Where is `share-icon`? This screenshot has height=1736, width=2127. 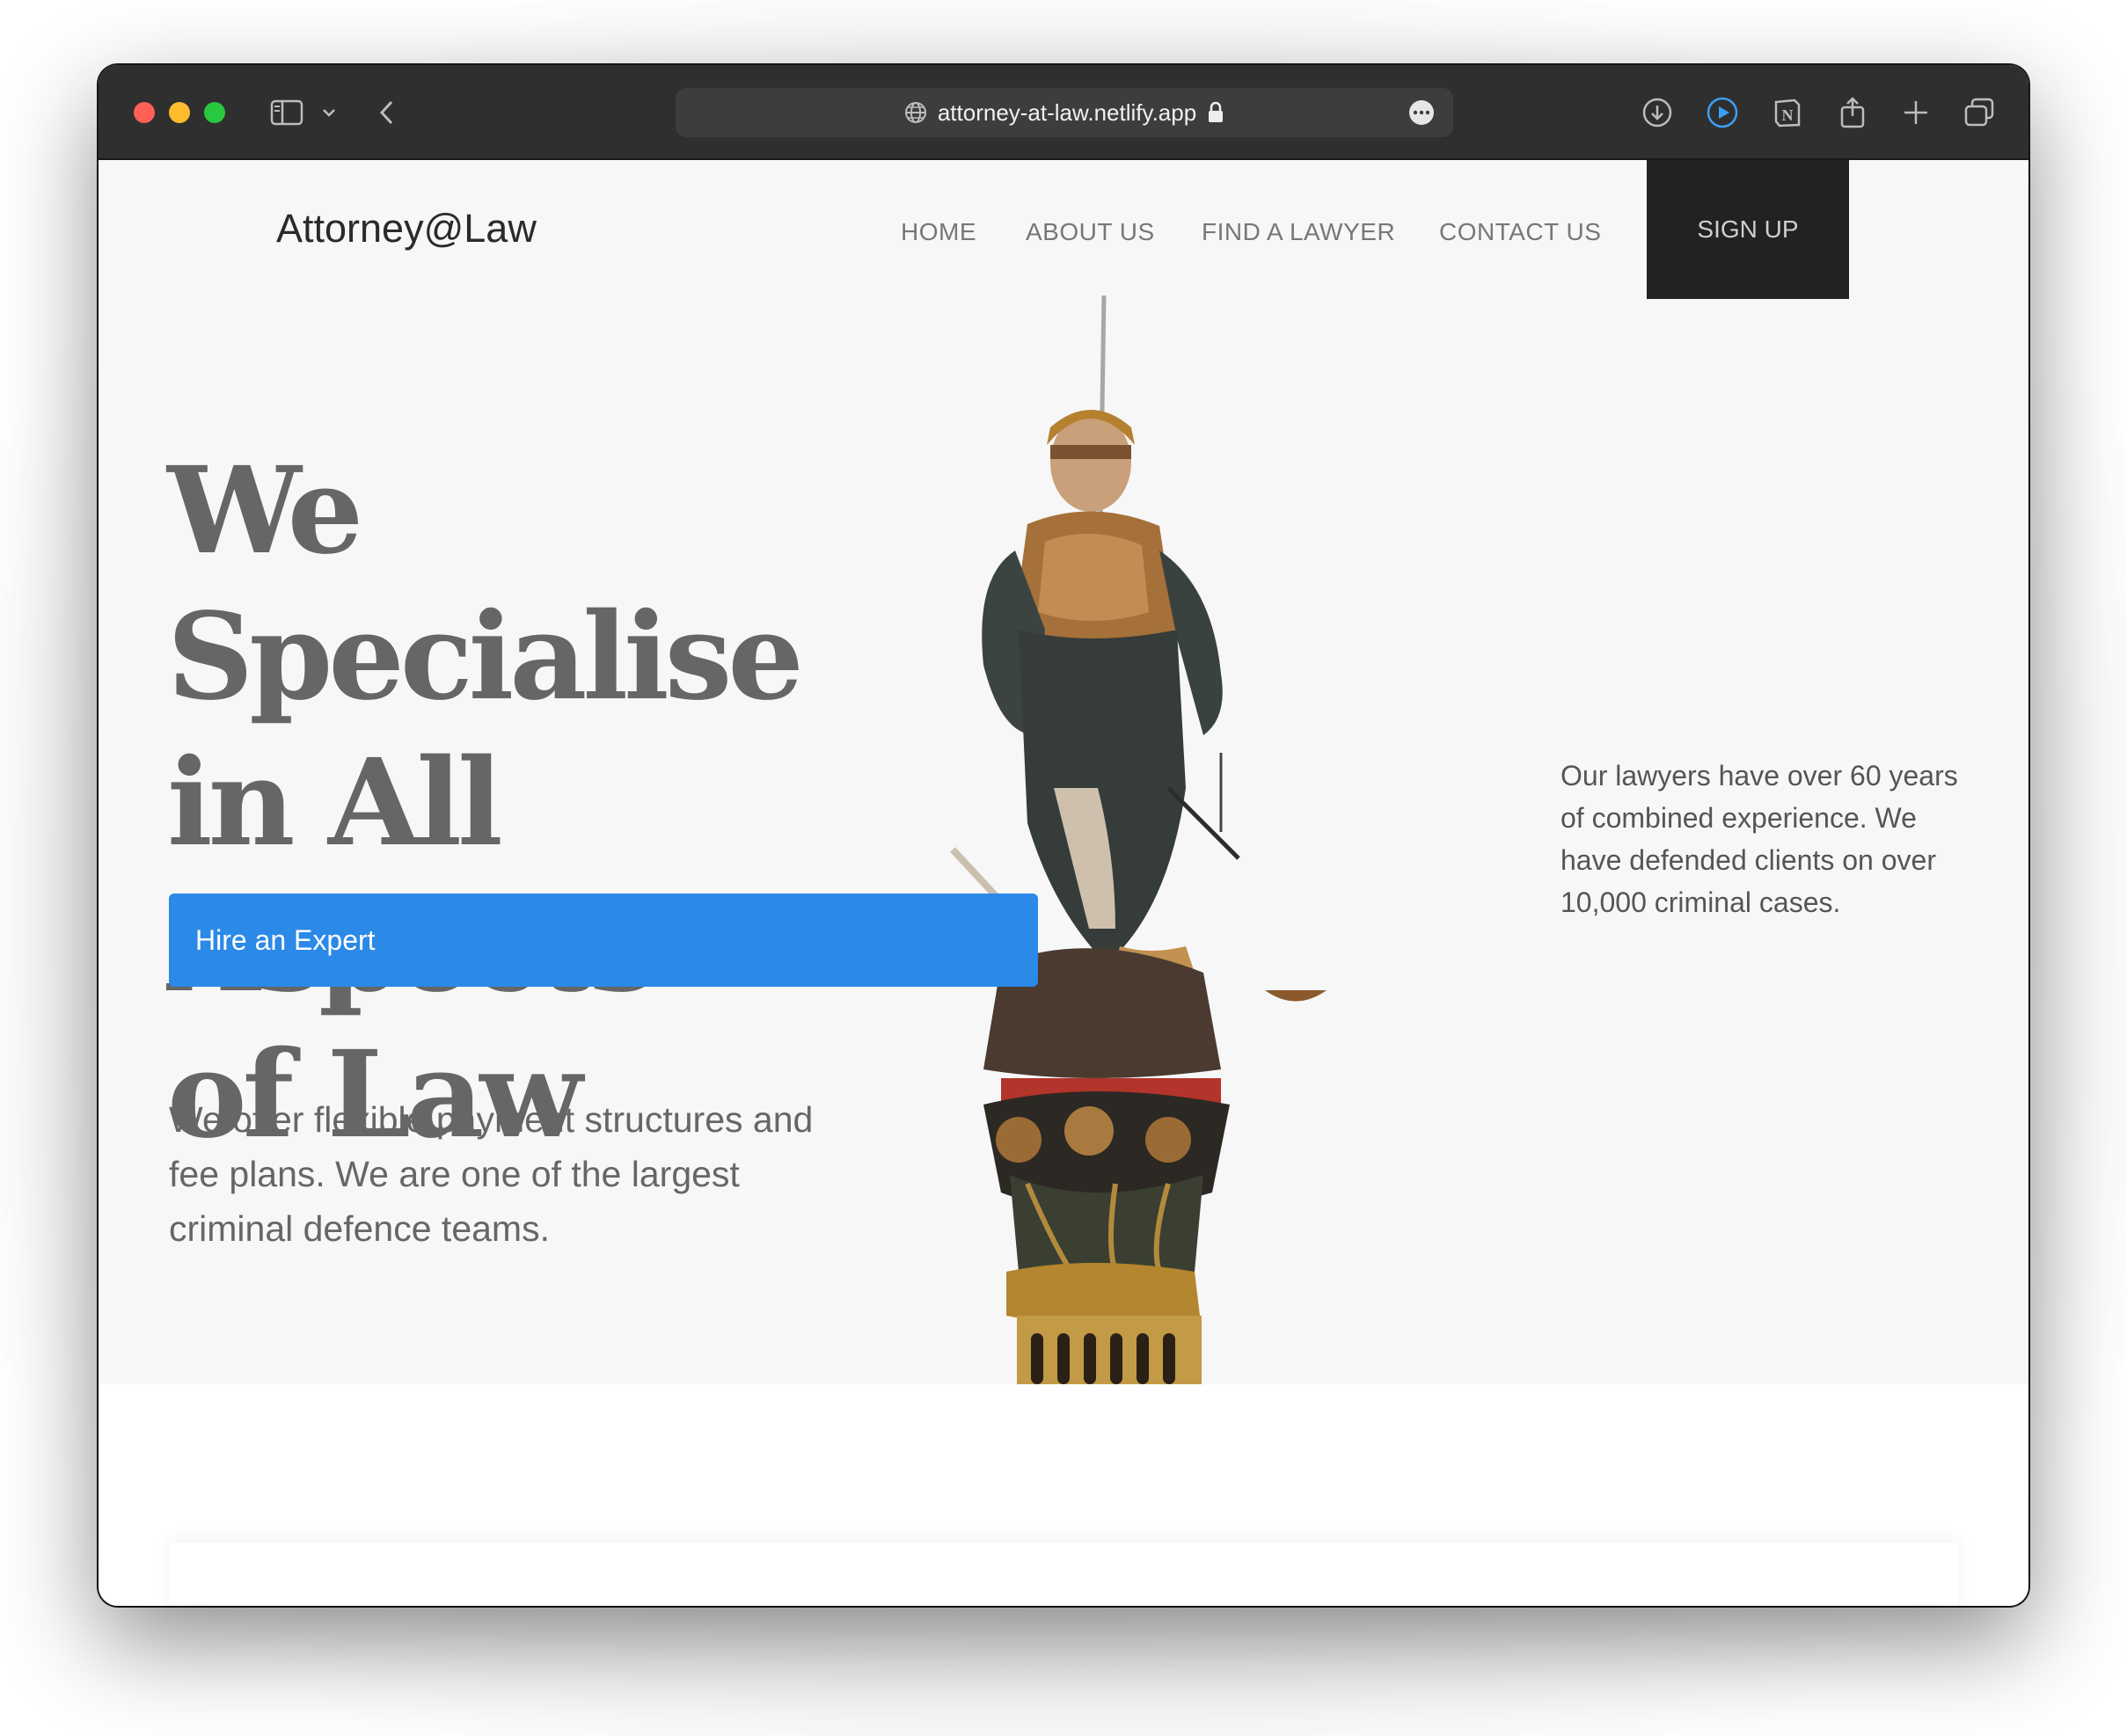 share-icon is located at coordinates (1852, 113).